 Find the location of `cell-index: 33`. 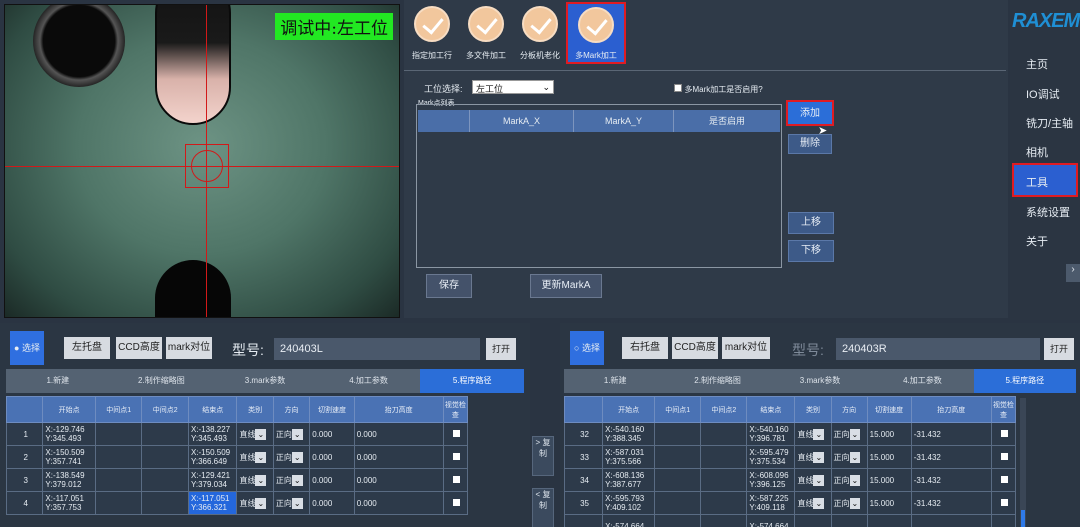

cell-index: 33 is located at coordinates (583, 457).